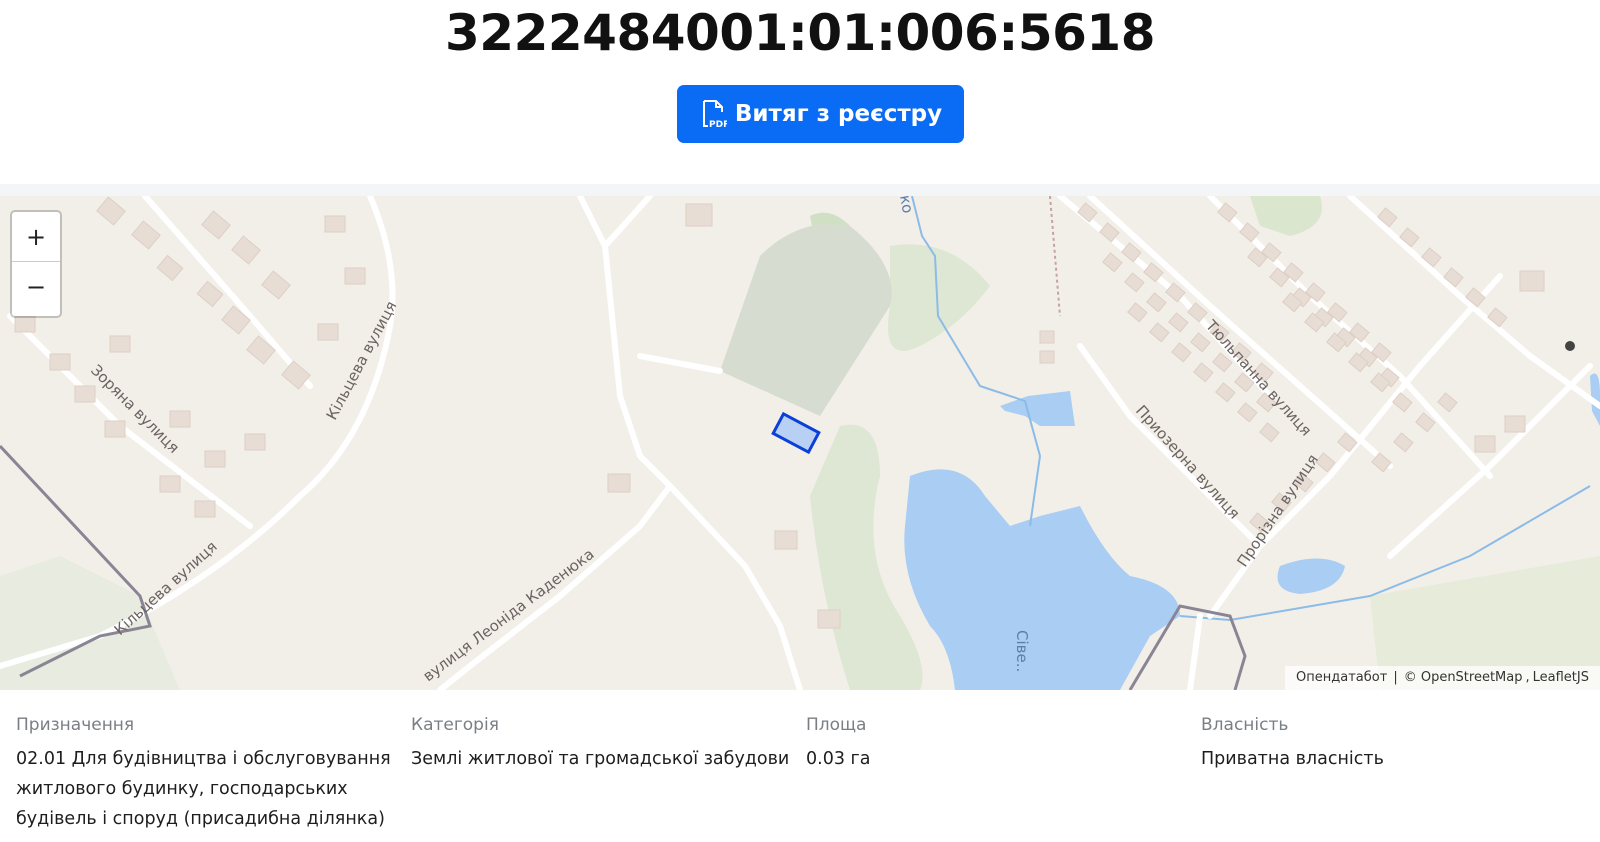 The height and width of the screenshot is (842, 1600). I want to click on attribution-opendatabot: Опендатабот, so click(1341, 677).